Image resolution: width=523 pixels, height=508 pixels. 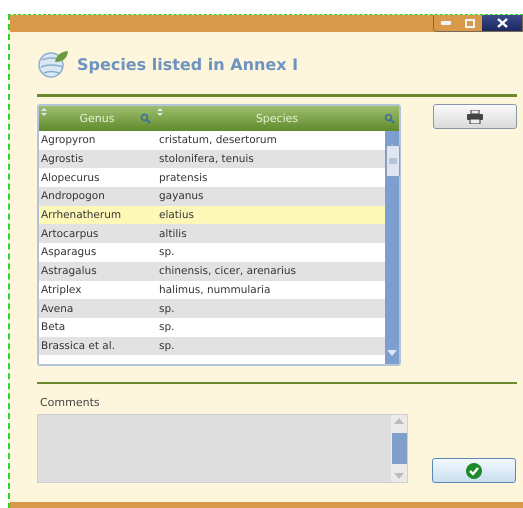 What do you see at coordinates (70, 402) in the screenshot?
I see `comments-label: Comments` at bounding box center [70, 402].